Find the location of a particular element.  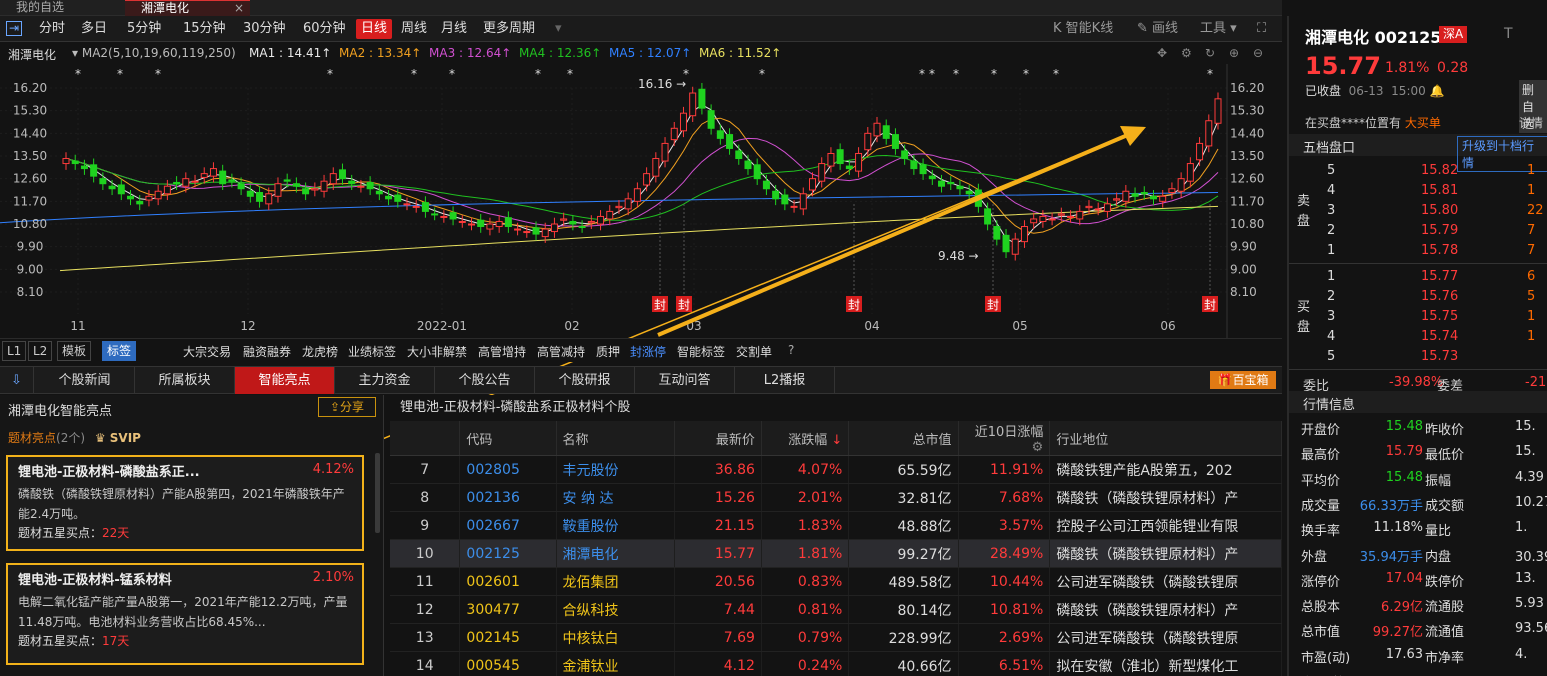

period-2: 5分钟 is located at coordinates (144, 29).